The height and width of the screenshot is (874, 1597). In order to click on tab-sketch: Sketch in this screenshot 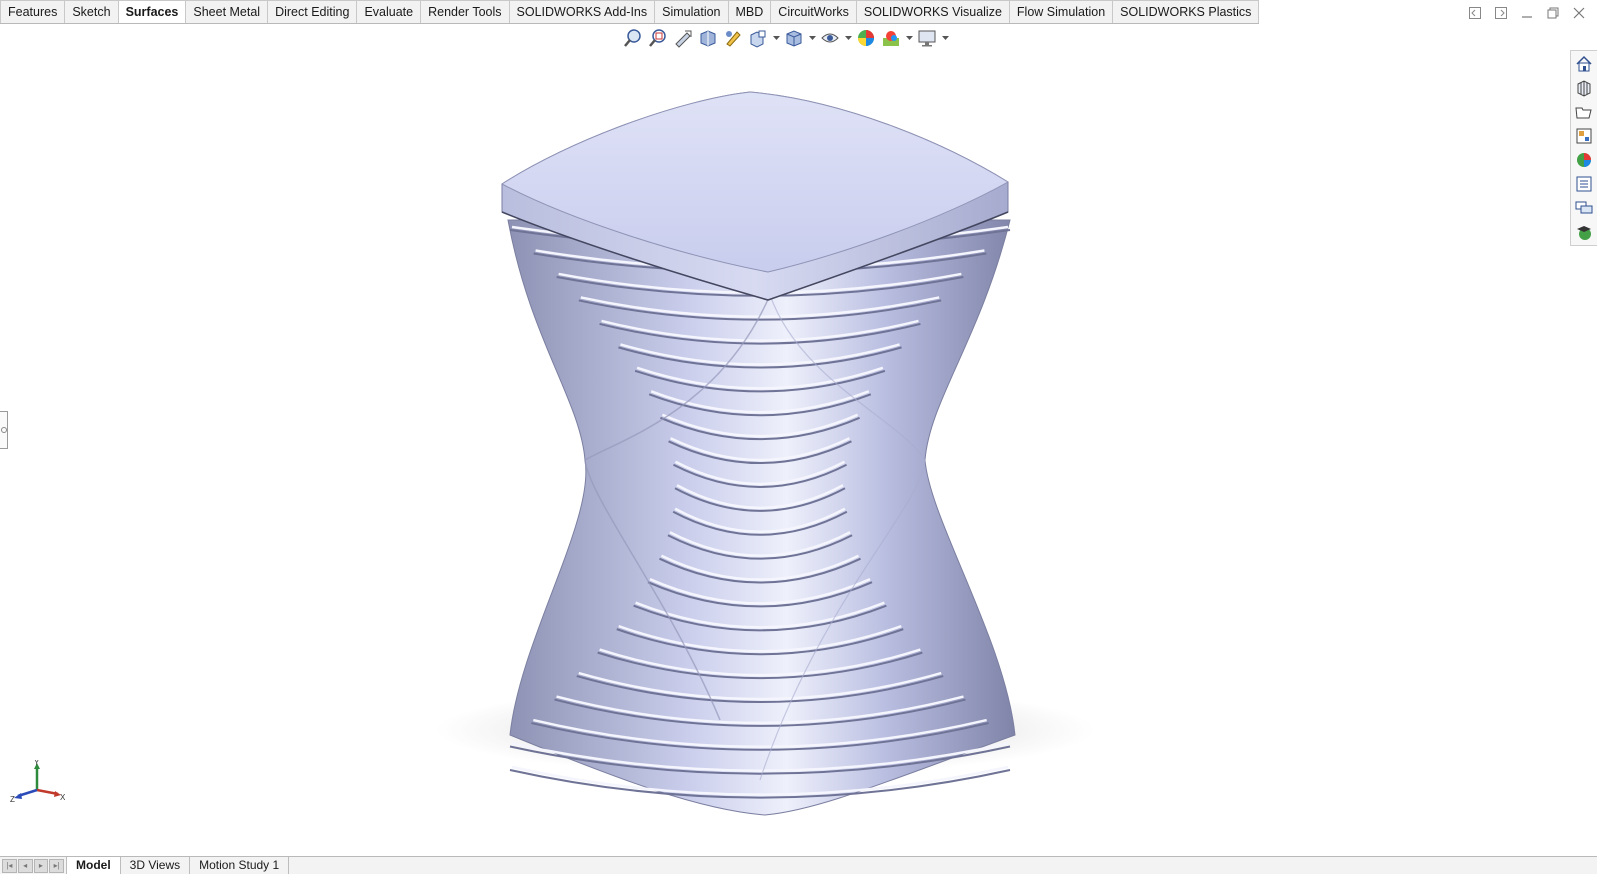, I will do `click(92, 11)`.